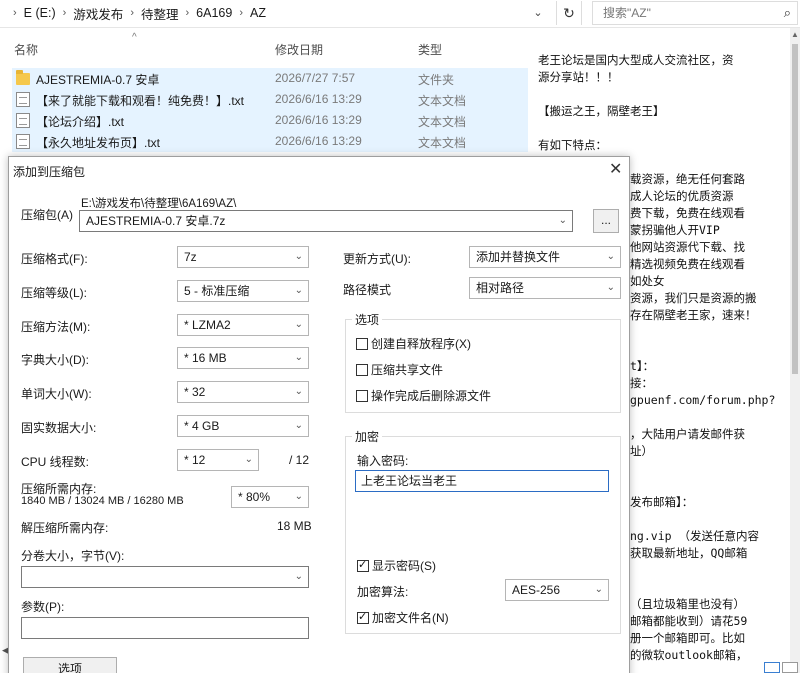 Image resolution: width=800 pixels, height=673 pixels. I want to click on options-button: 选项, so click(70, 665).